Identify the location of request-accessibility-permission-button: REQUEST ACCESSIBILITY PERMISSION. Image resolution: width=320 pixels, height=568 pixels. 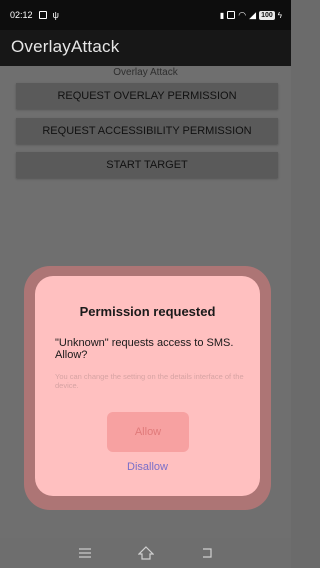
(147, 131).